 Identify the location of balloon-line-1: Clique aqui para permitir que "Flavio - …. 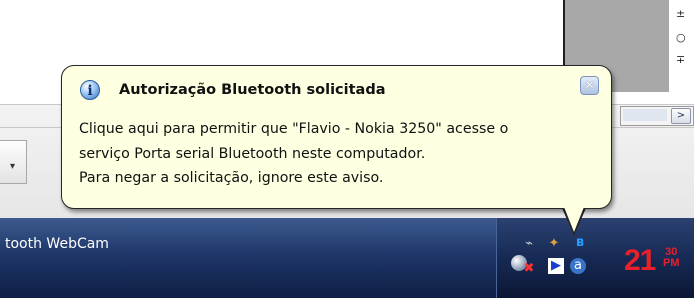
(294, 129).